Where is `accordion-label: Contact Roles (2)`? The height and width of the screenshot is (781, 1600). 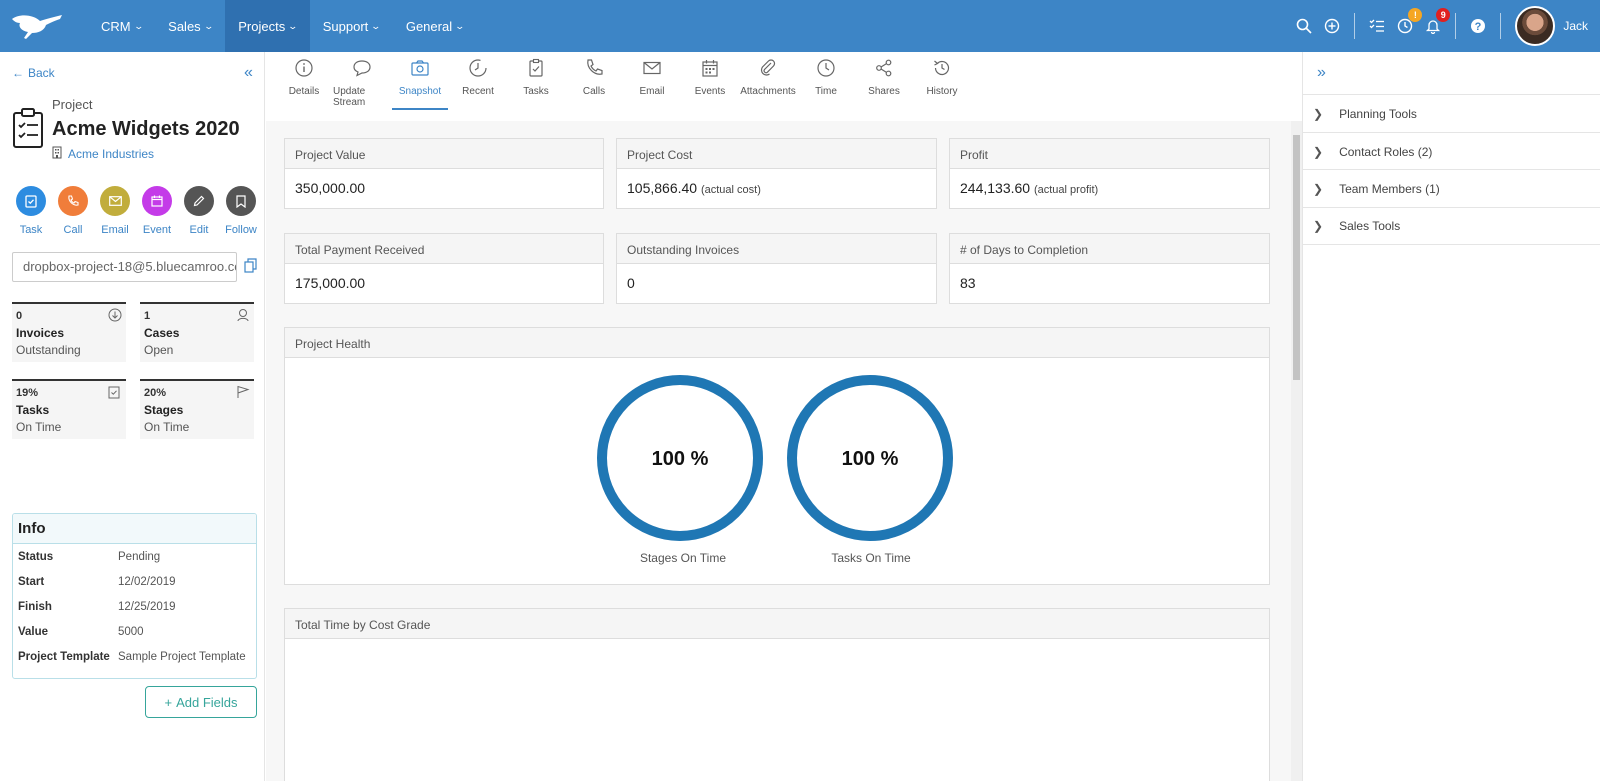 accordion-label: Contact Roles (2) is located at coordinates (1386, 151).